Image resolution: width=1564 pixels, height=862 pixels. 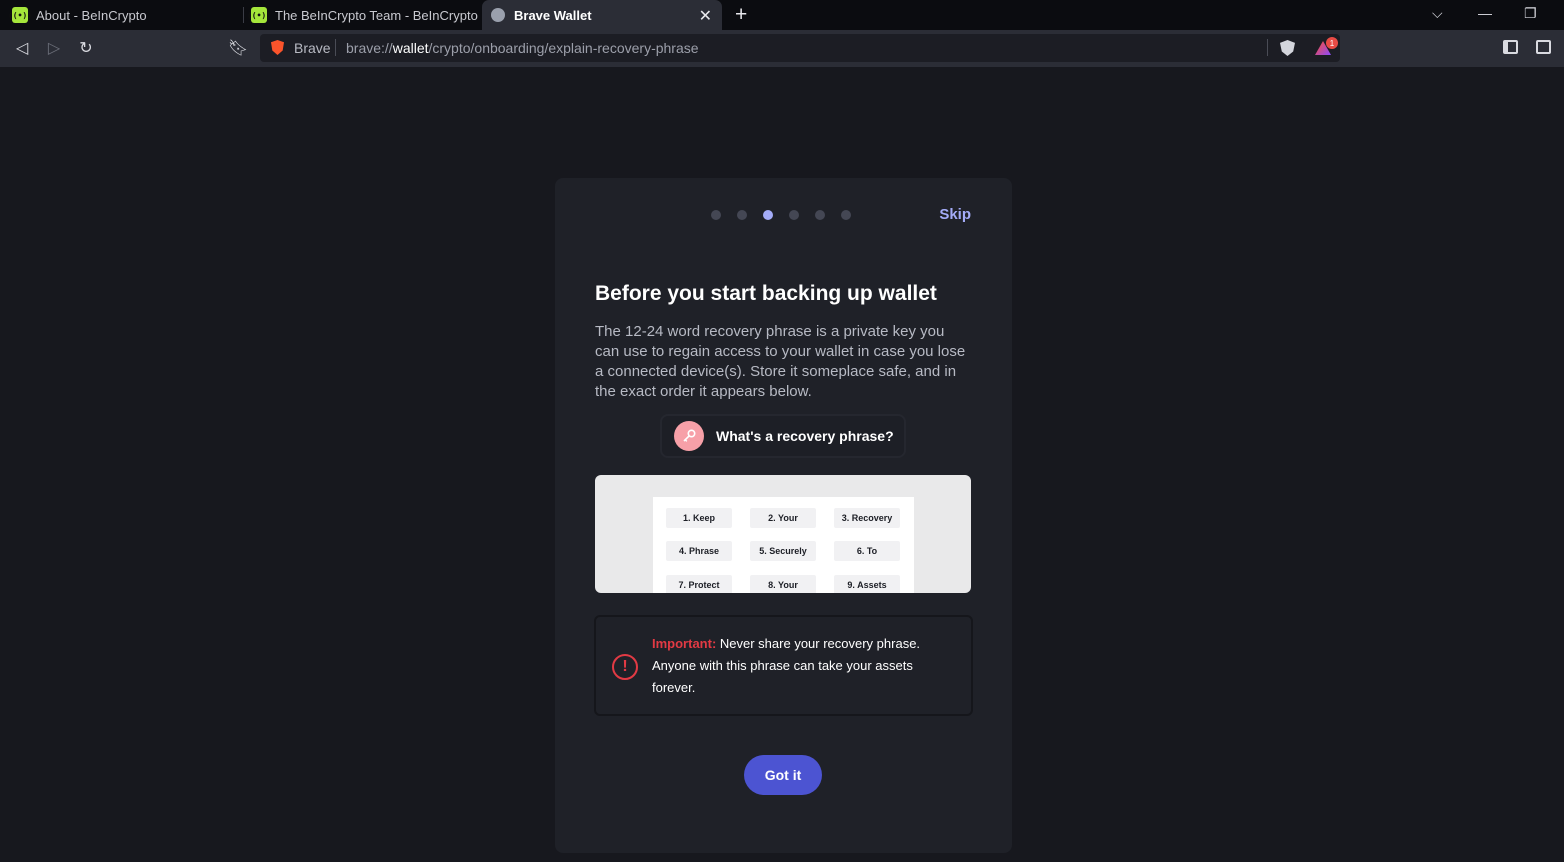 I want to click on omnibox-divider, so click(x=1267, y=47).